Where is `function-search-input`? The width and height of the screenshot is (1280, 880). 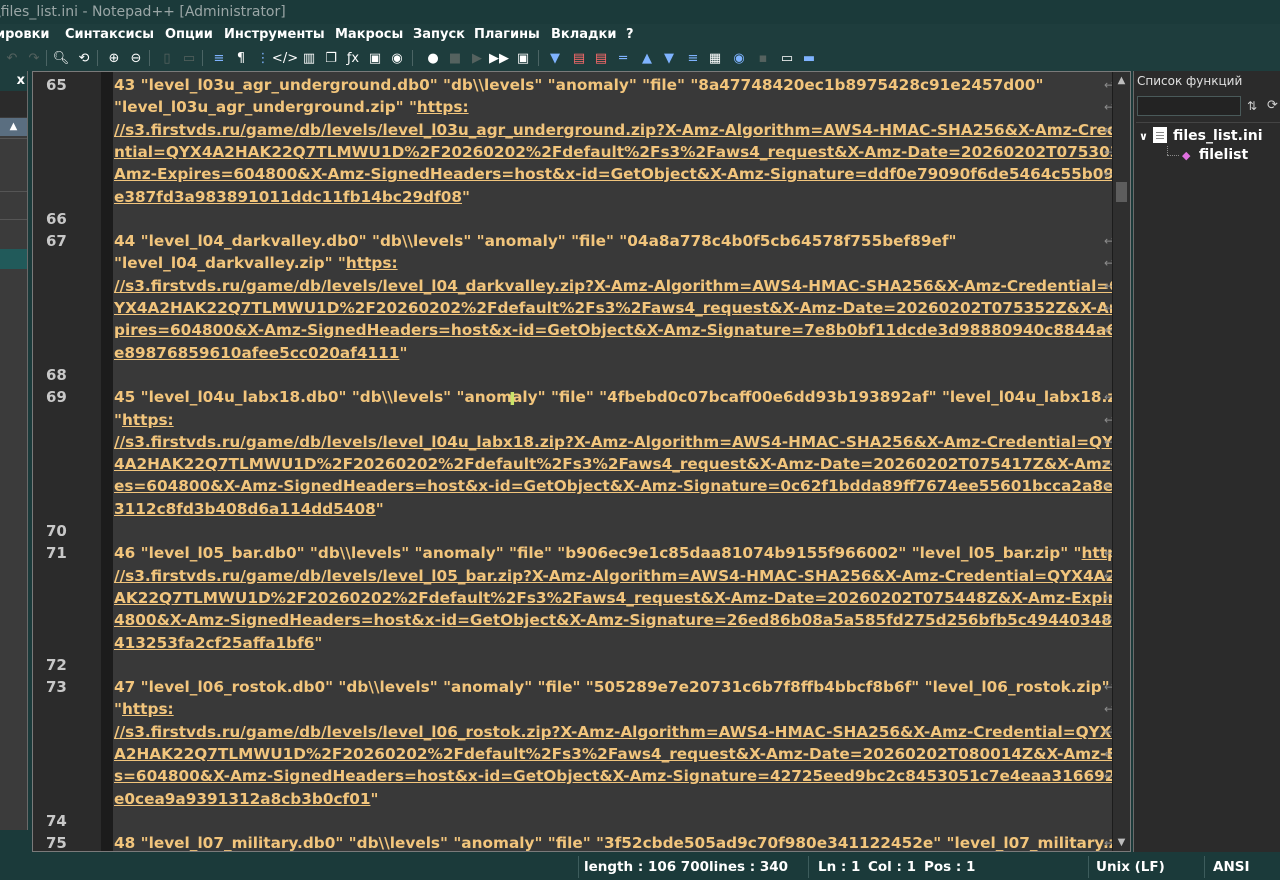 function-search-input is located at coordinates (1189, 106).